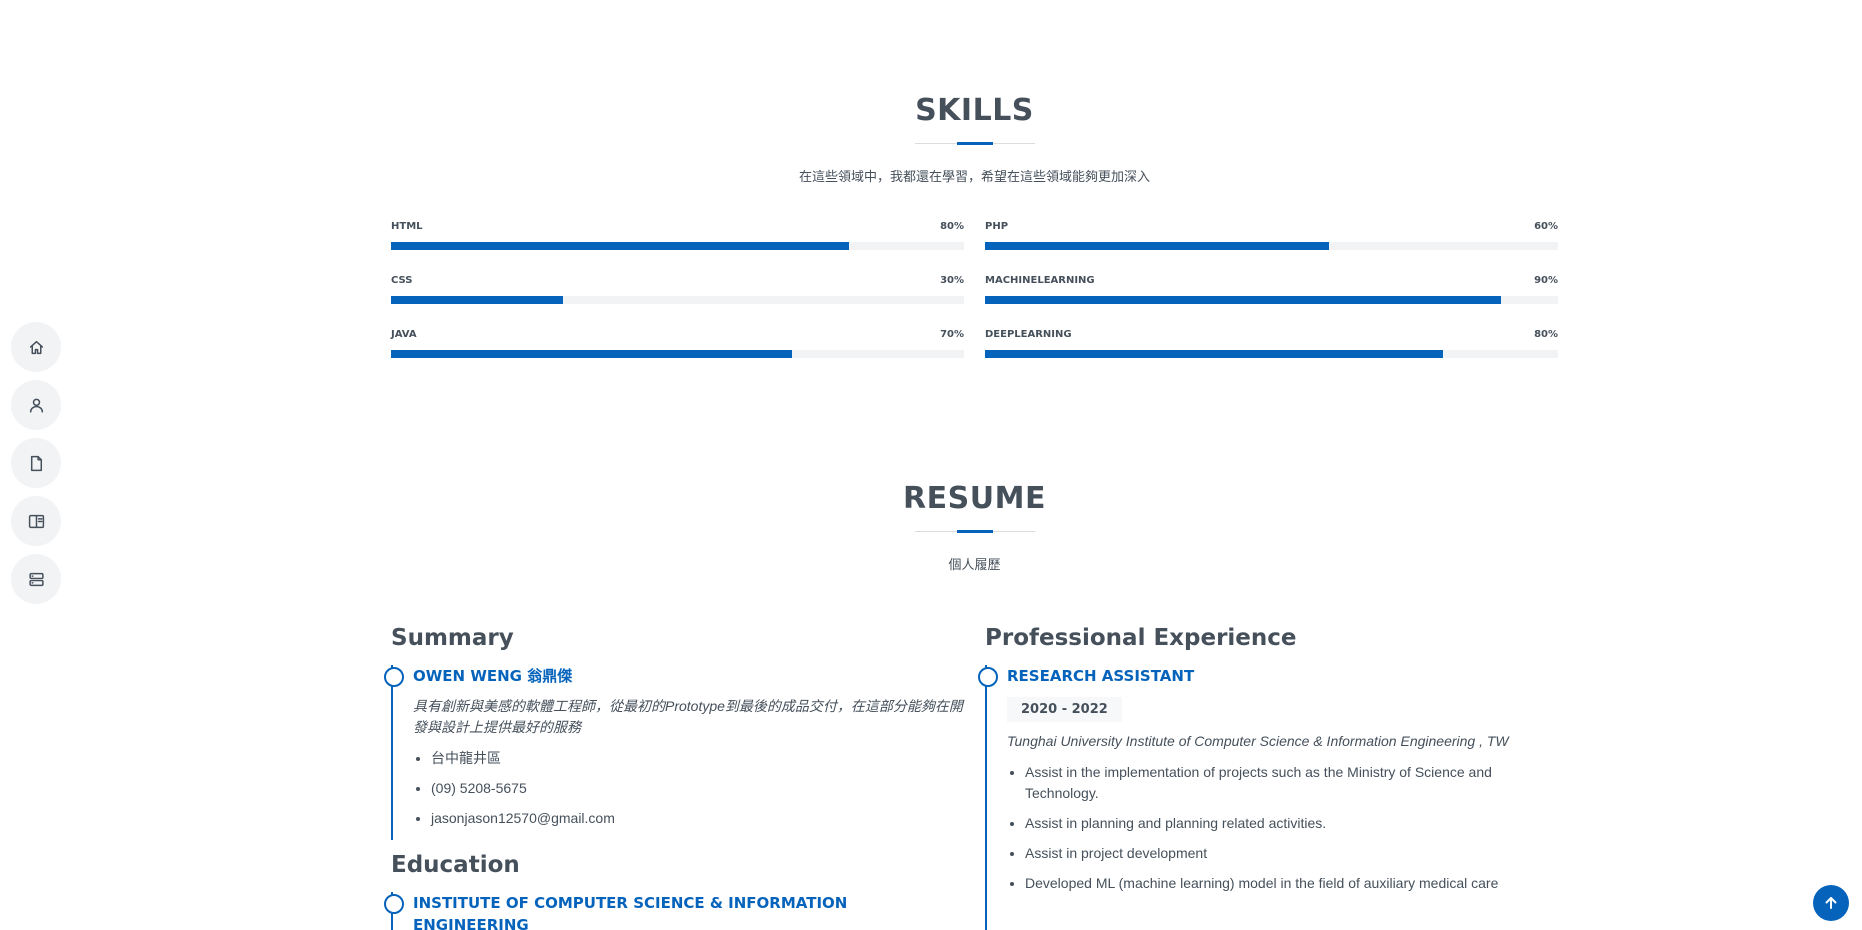 The height and width of the screenshot is (930, 1862). What do you see at coordinates (407, 226) in the screenshot?
I see `skill-name: HTML` at bounding box center [407, 226].